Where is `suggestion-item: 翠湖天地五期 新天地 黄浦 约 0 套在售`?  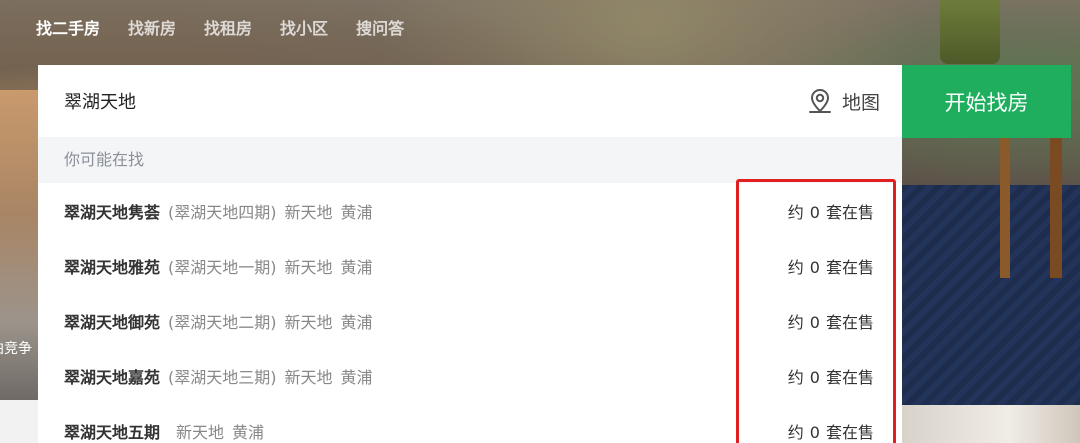 suggestion-item: 翠湖天地五期 新天地 黄浦 约 0 套在售 is located at coordinates (470, 423).